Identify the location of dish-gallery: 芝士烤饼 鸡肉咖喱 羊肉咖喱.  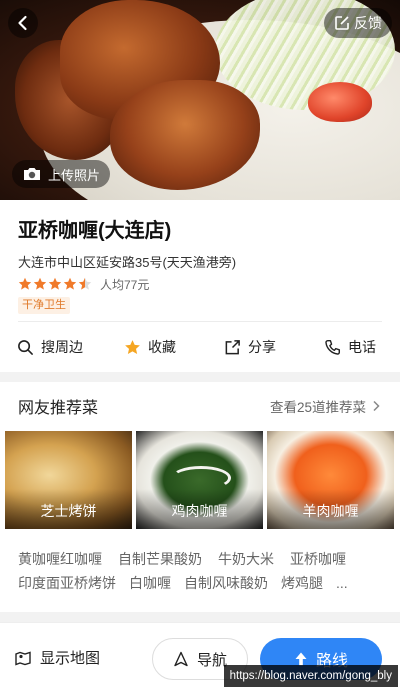
(200, 480).